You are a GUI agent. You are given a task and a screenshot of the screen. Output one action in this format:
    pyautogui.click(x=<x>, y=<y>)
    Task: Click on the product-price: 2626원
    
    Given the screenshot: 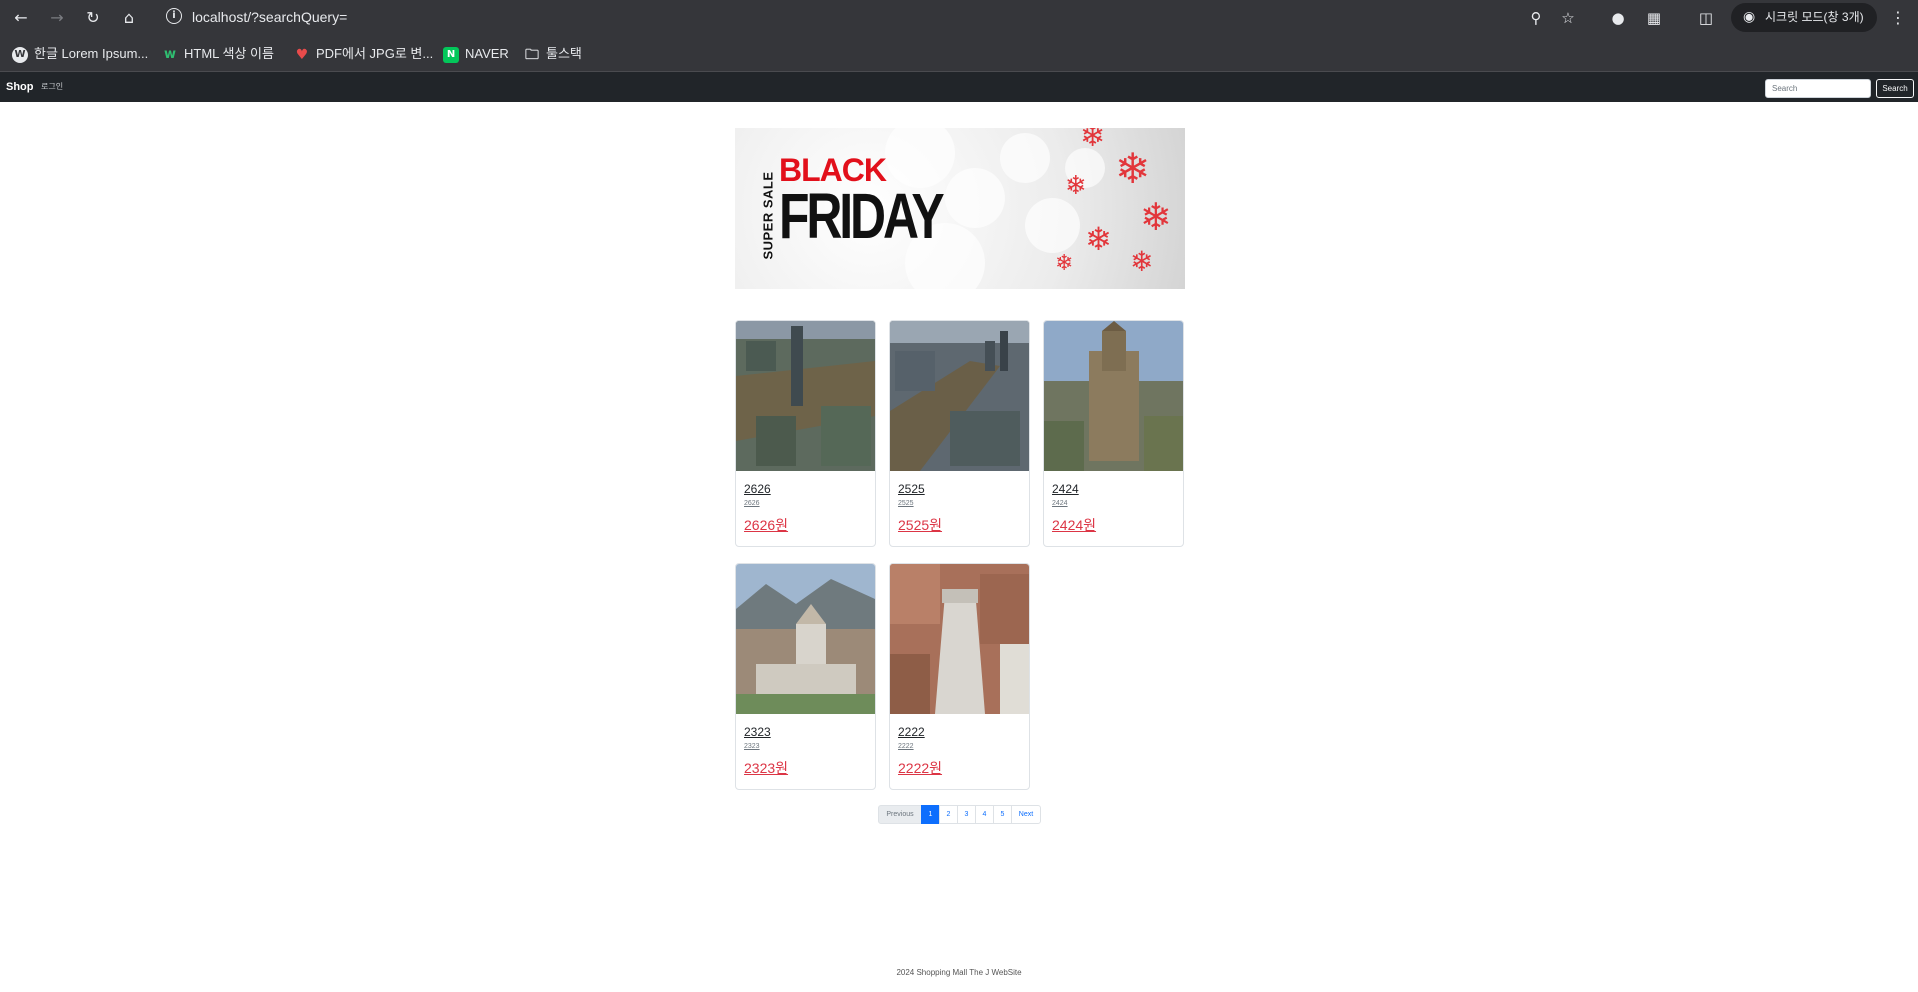 What is the action you would take?
    pyautogui.click(x=766, y=525)
    